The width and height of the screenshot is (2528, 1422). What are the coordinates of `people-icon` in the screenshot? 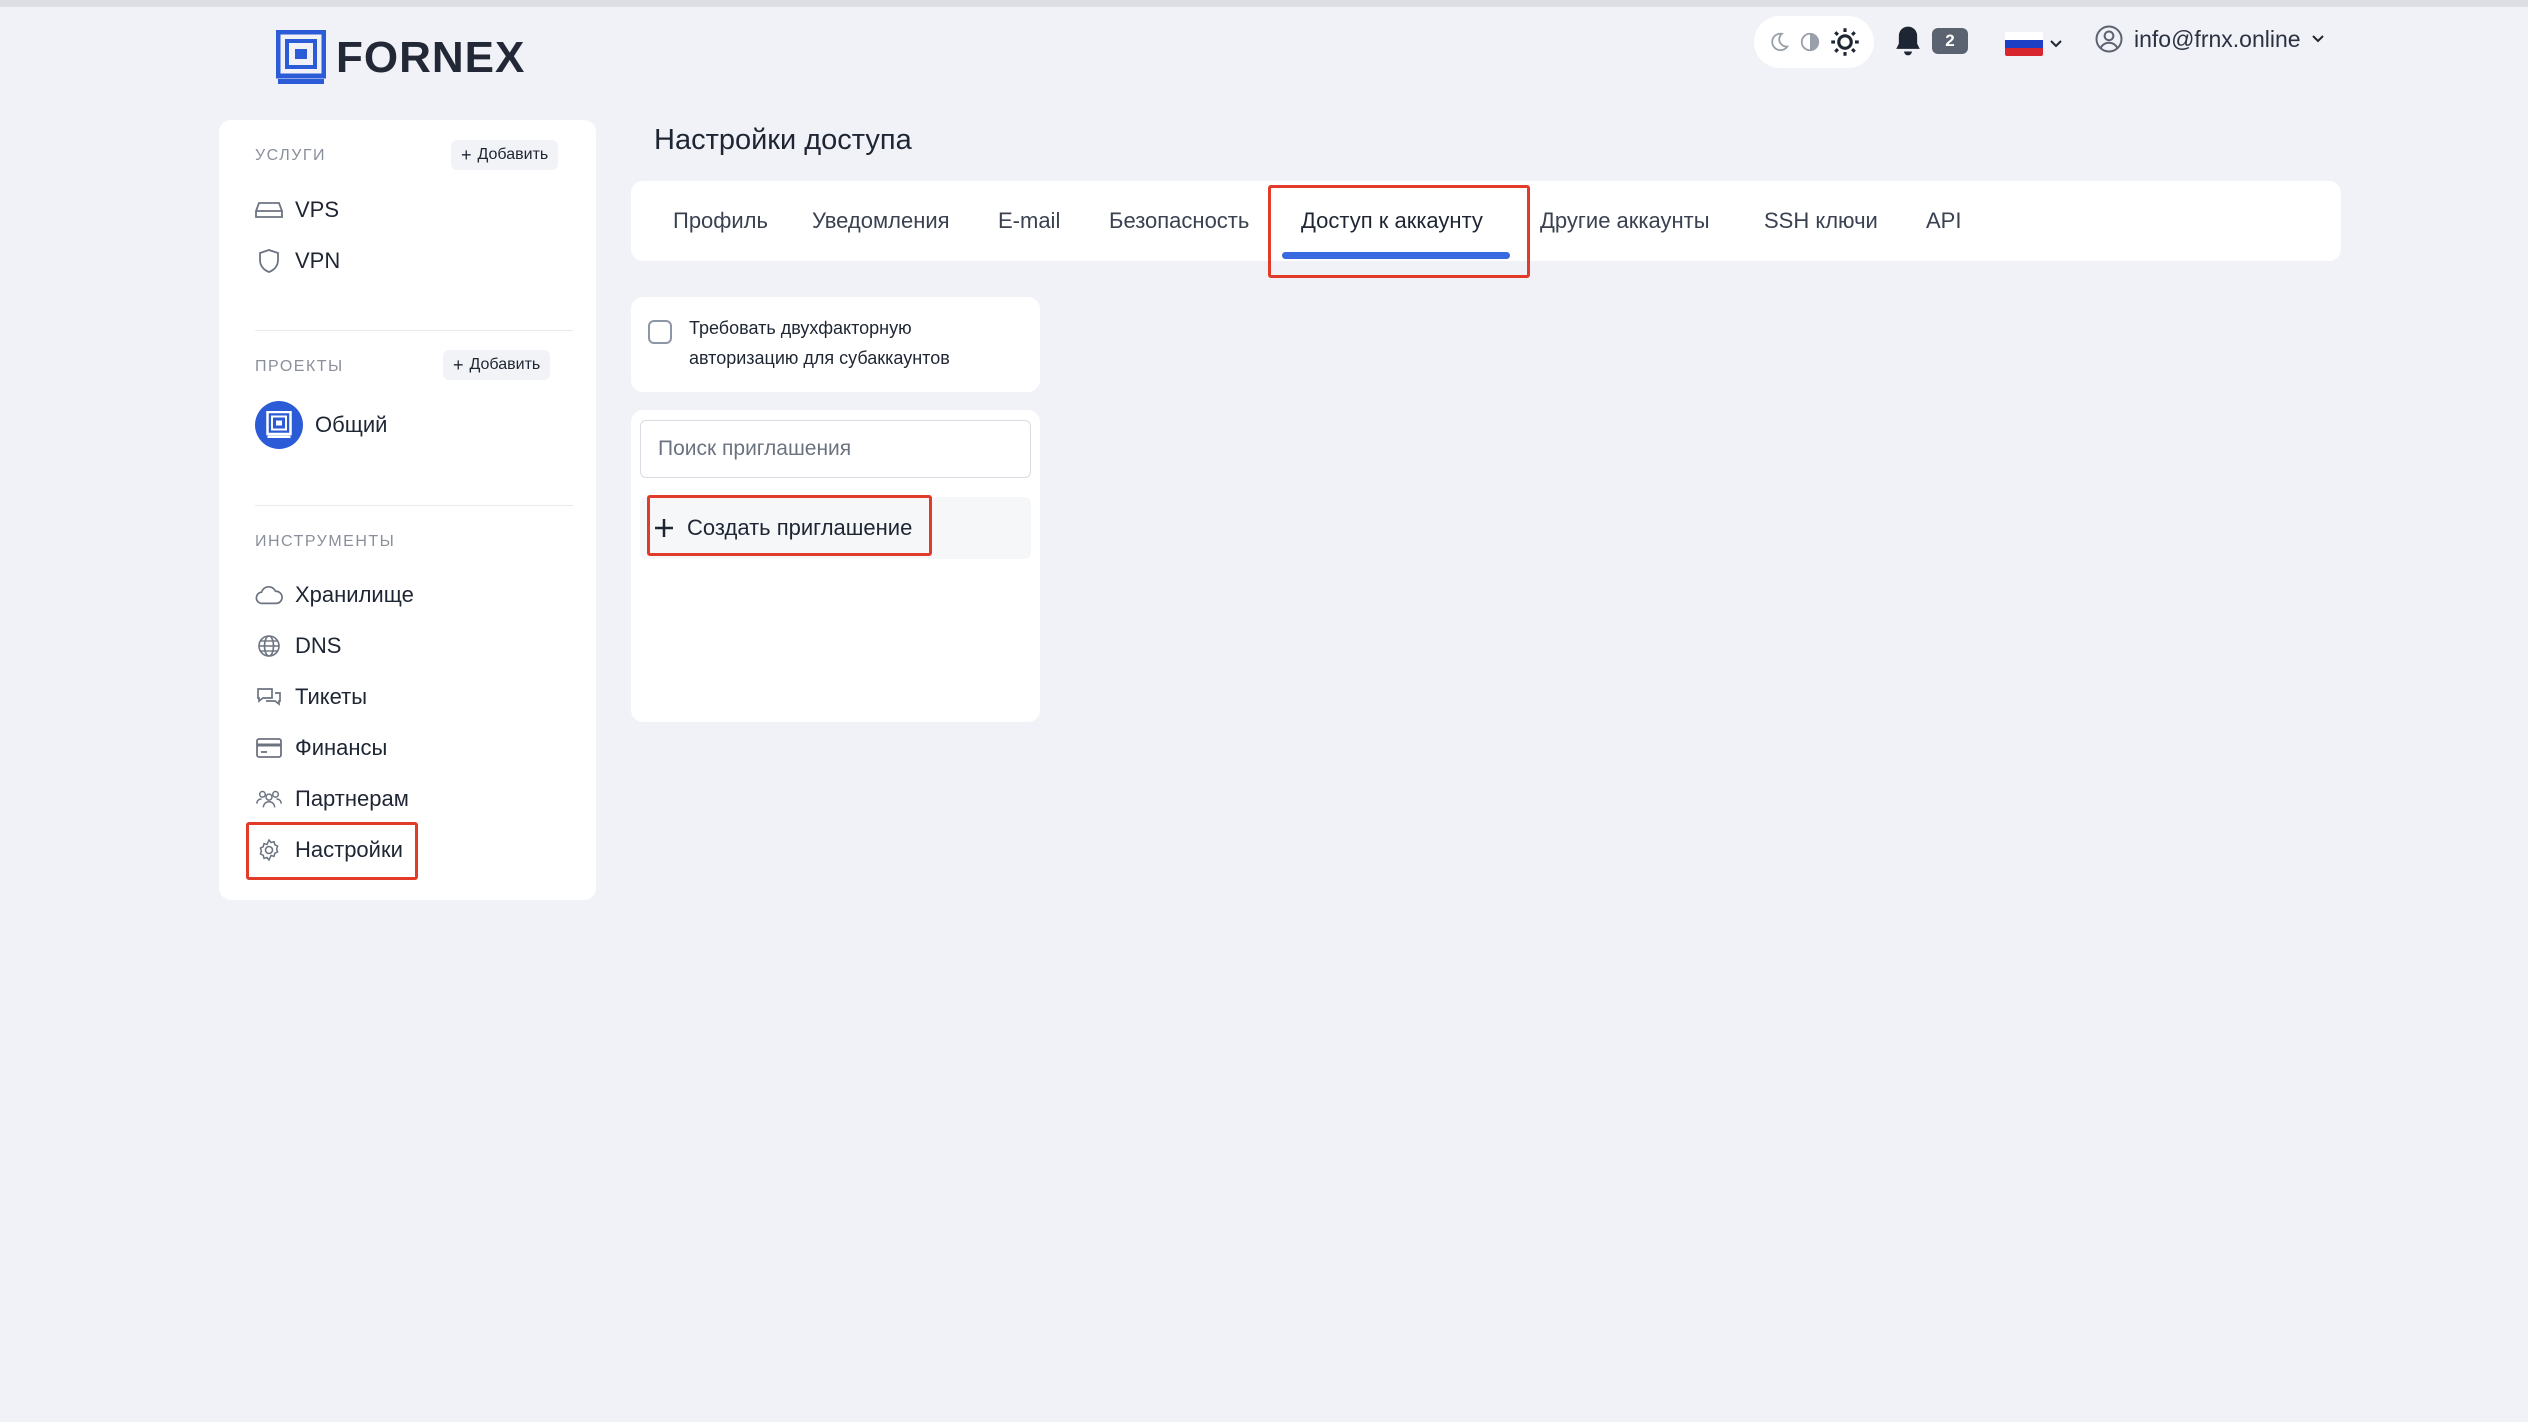 It's located at (269, 799).